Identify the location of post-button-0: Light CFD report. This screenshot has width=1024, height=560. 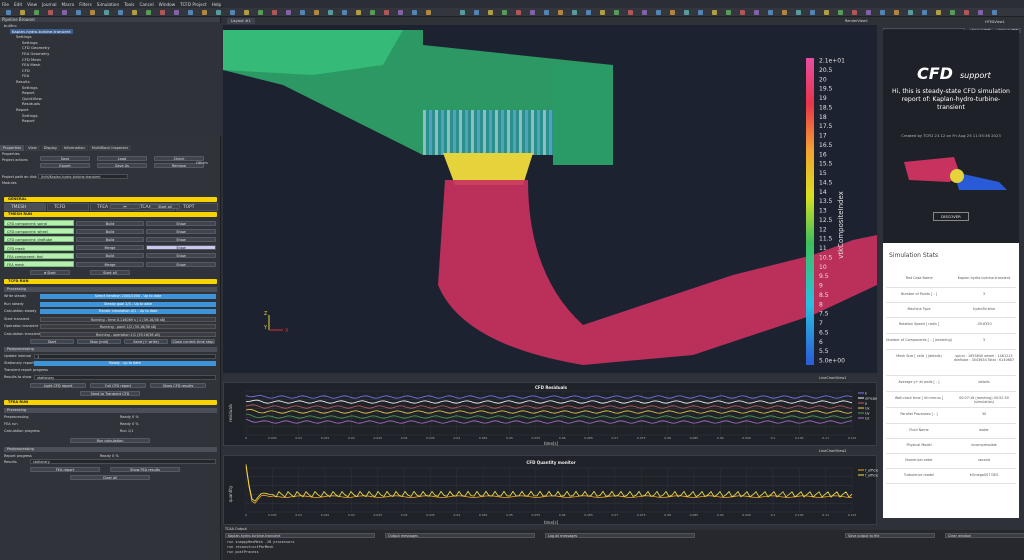
(58, 385).